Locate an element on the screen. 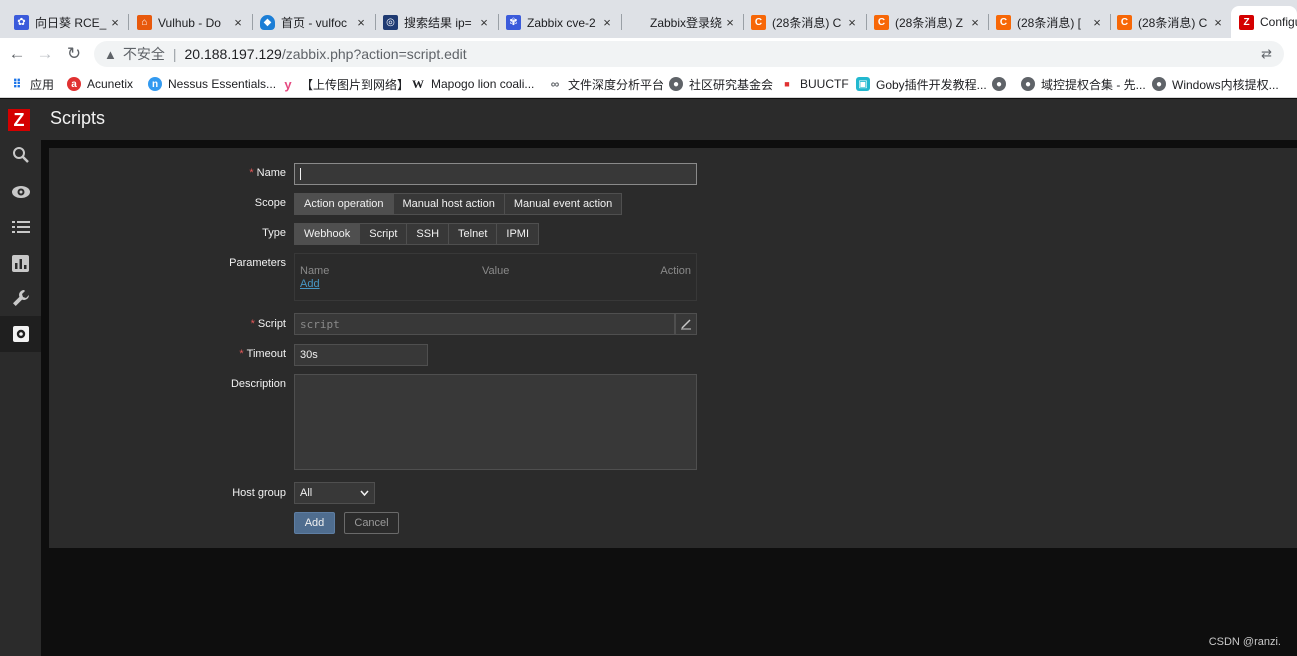  bookmark-label: 文件深度分析平台 is located at coordinates (616, 84).